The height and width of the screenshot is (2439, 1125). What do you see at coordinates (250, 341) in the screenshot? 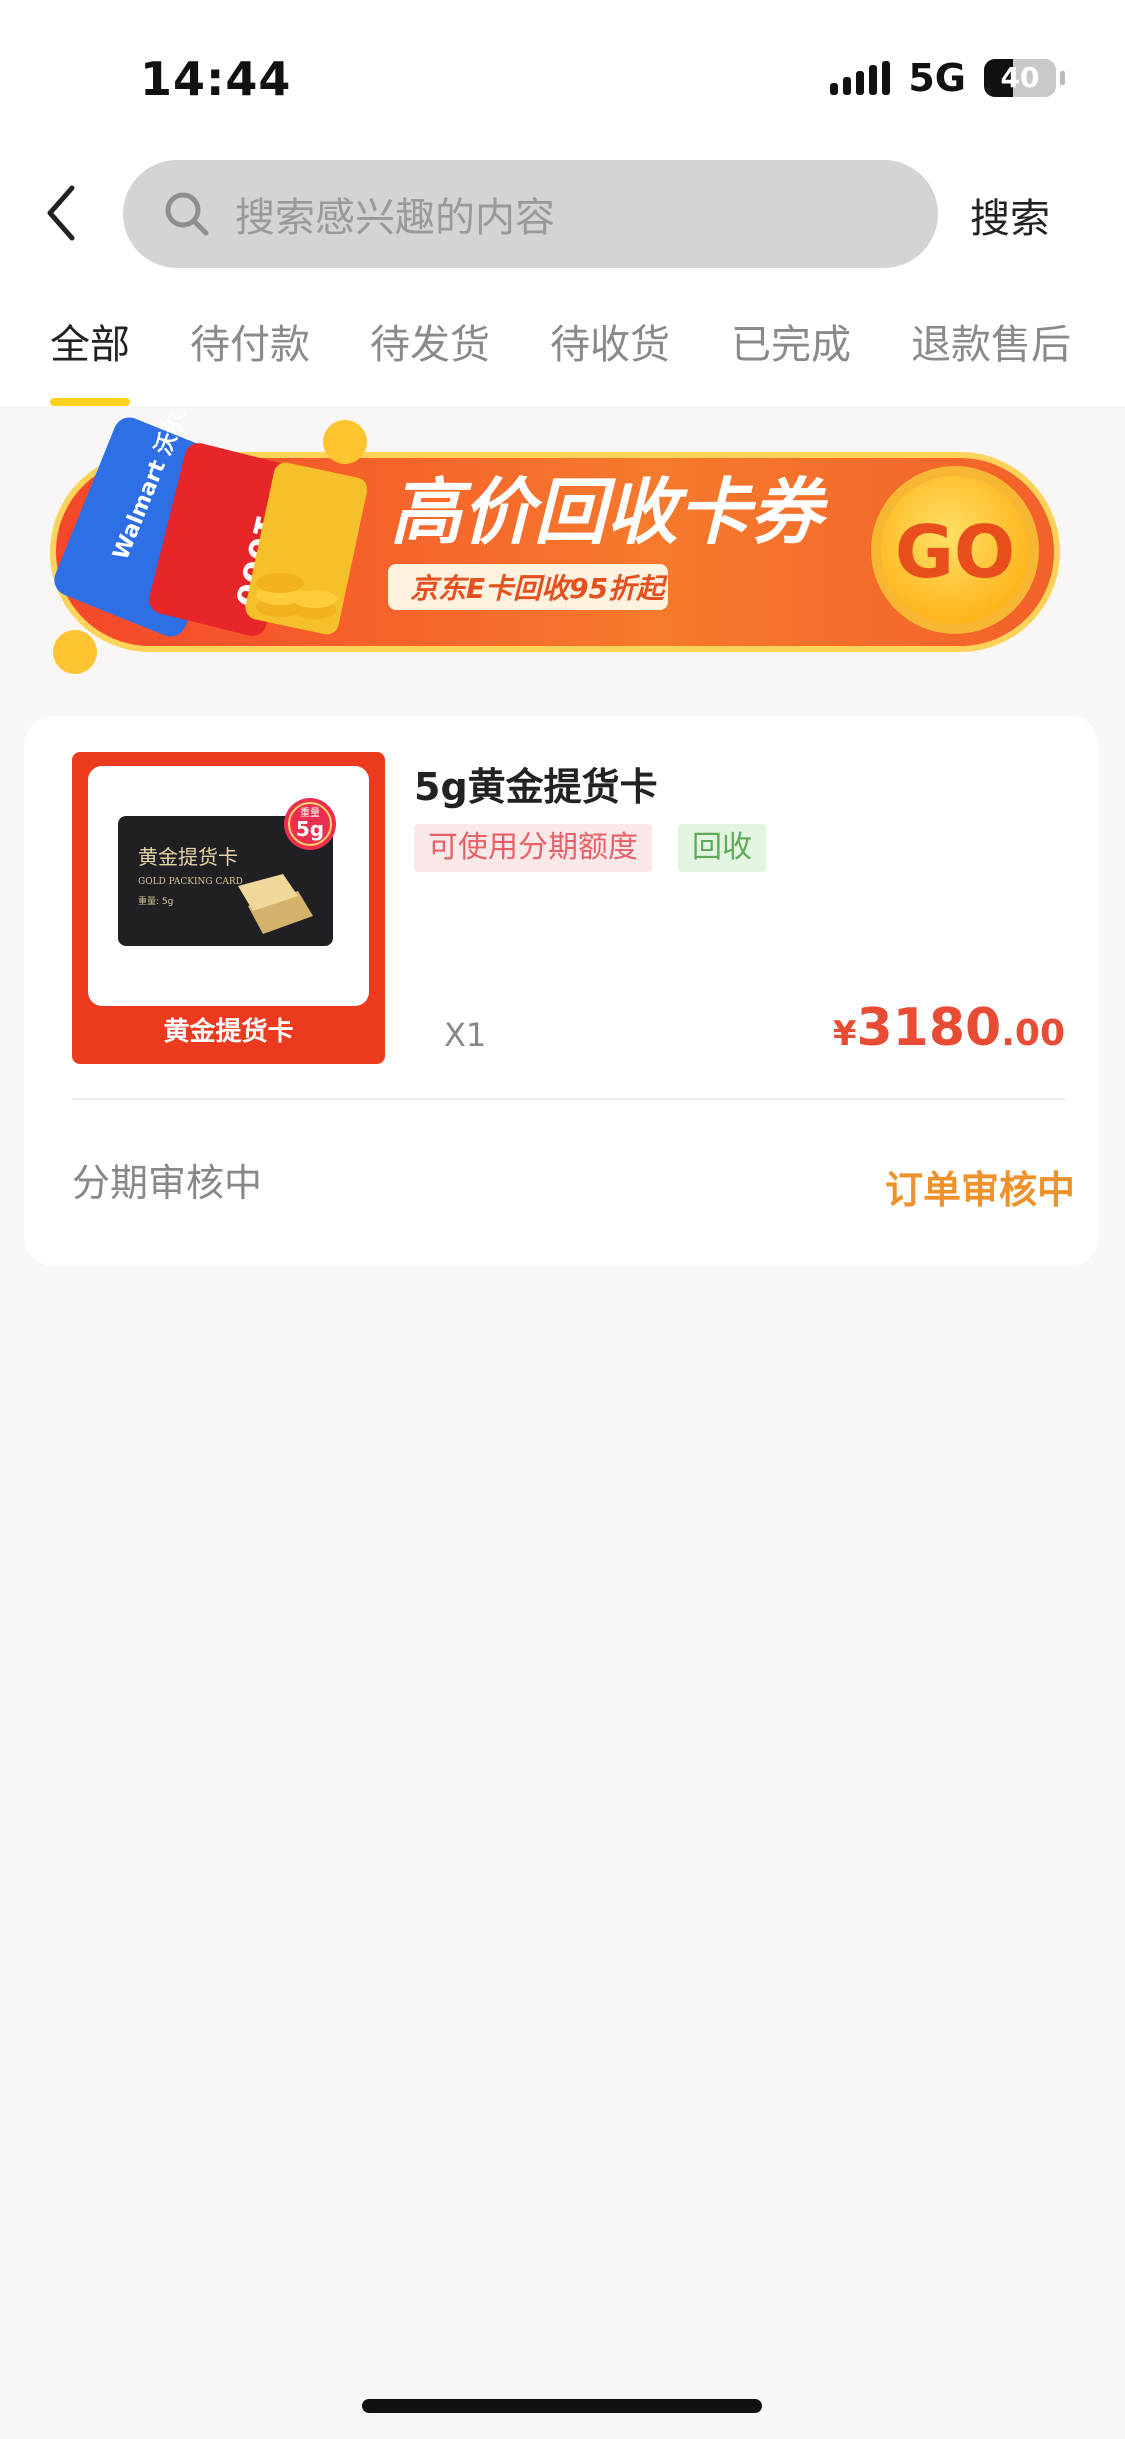
I see `tab-pending-payment: 待付款` at bounding box center [250, 341].